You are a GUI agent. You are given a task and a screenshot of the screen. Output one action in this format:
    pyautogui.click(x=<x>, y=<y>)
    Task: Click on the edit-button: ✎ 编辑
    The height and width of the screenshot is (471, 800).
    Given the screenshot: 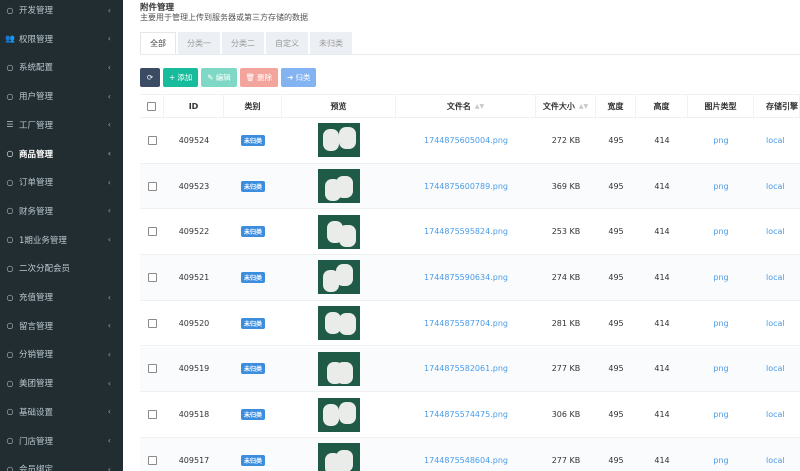 What is the action you would take?
    pyautogui.click(x=219, y=77)
    